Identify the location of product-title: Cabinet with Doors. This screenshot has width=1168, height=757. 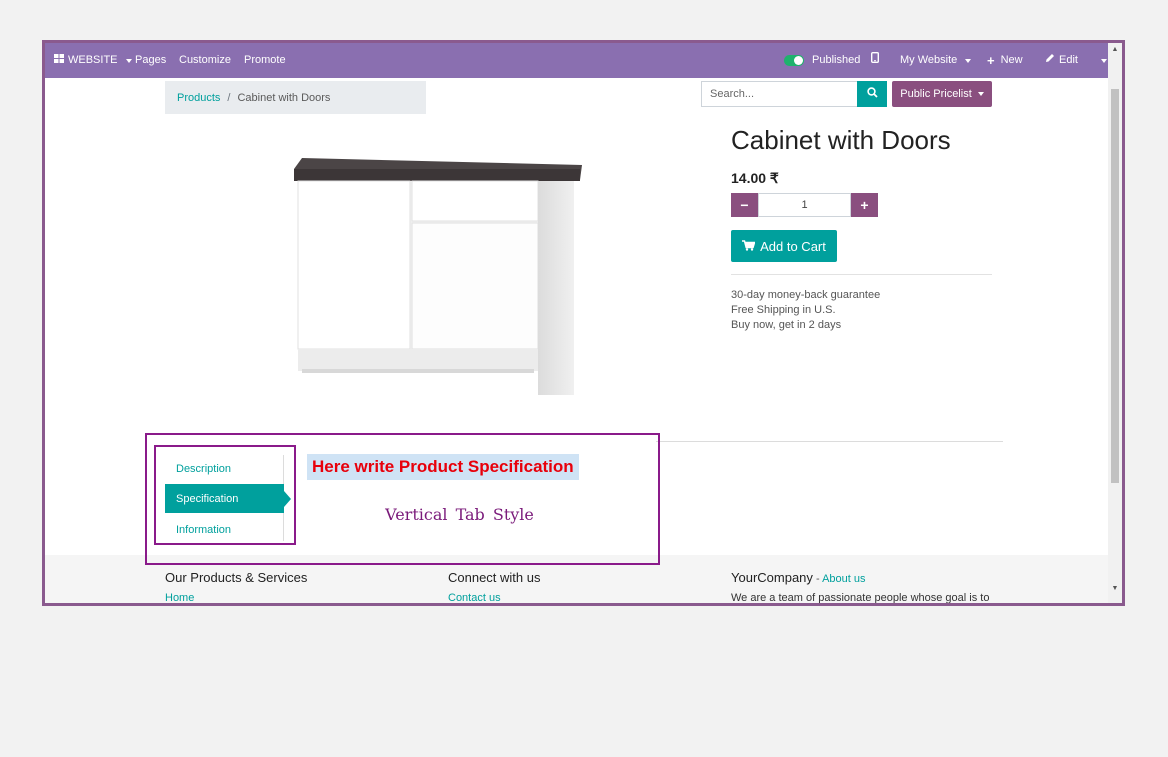
(841, 140).